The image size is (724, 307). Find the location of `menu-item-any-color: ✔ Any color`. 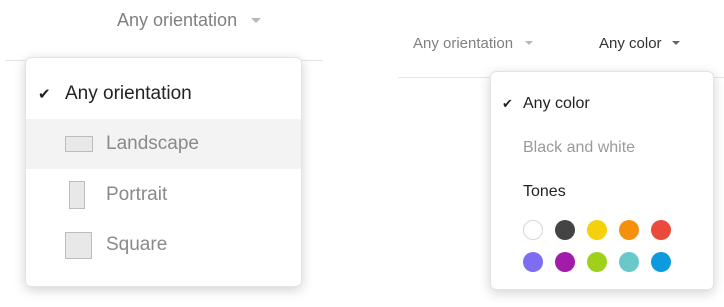

menu-item-any-color: ✔ Any color is located at coordinates (602, 104).